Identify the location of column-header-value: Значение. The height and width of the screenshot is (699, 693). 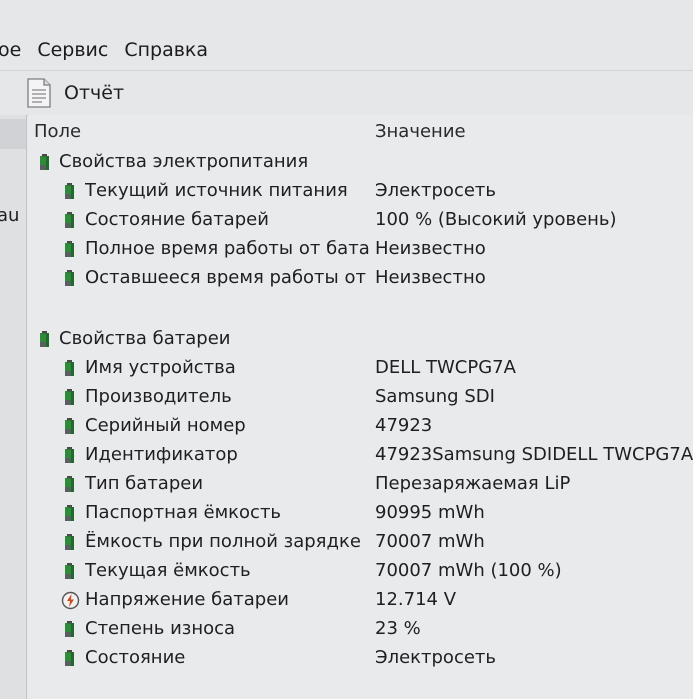
(420, 131).